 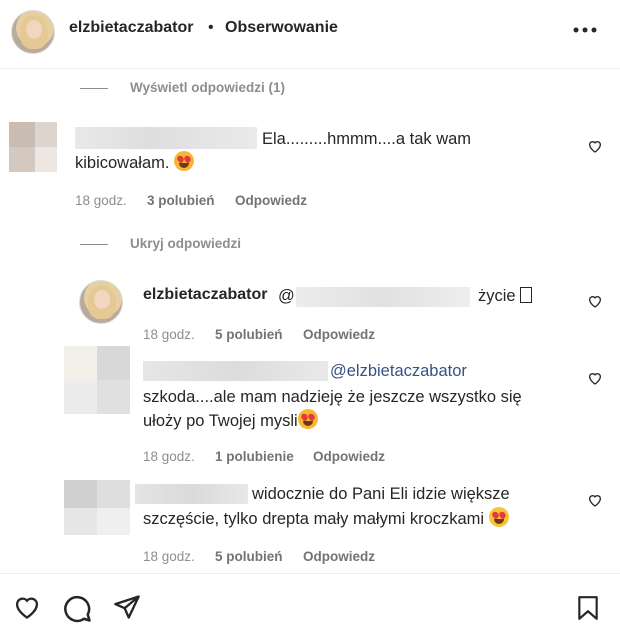 I want to click on reply-text: życie, so click(x=505, y=296).